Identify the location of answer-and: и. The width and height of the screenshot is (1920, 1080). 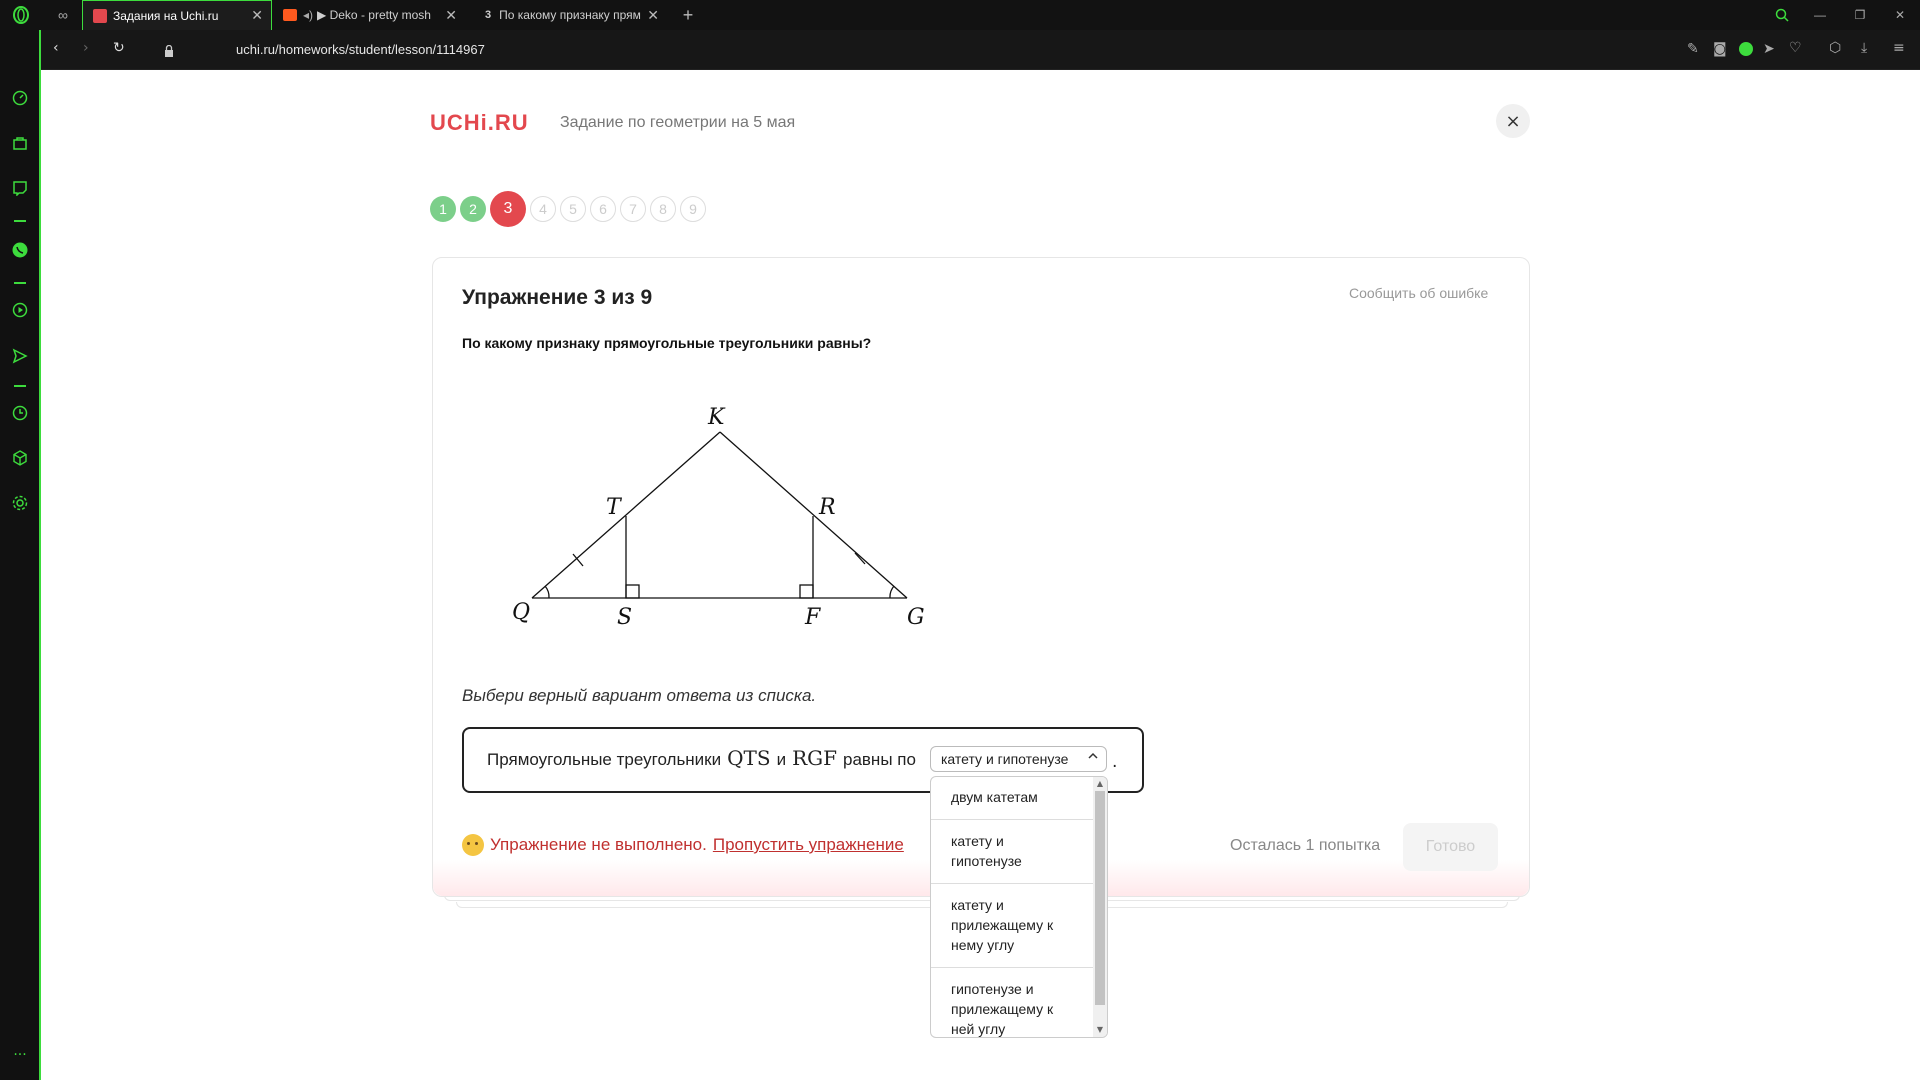
(781, 759).